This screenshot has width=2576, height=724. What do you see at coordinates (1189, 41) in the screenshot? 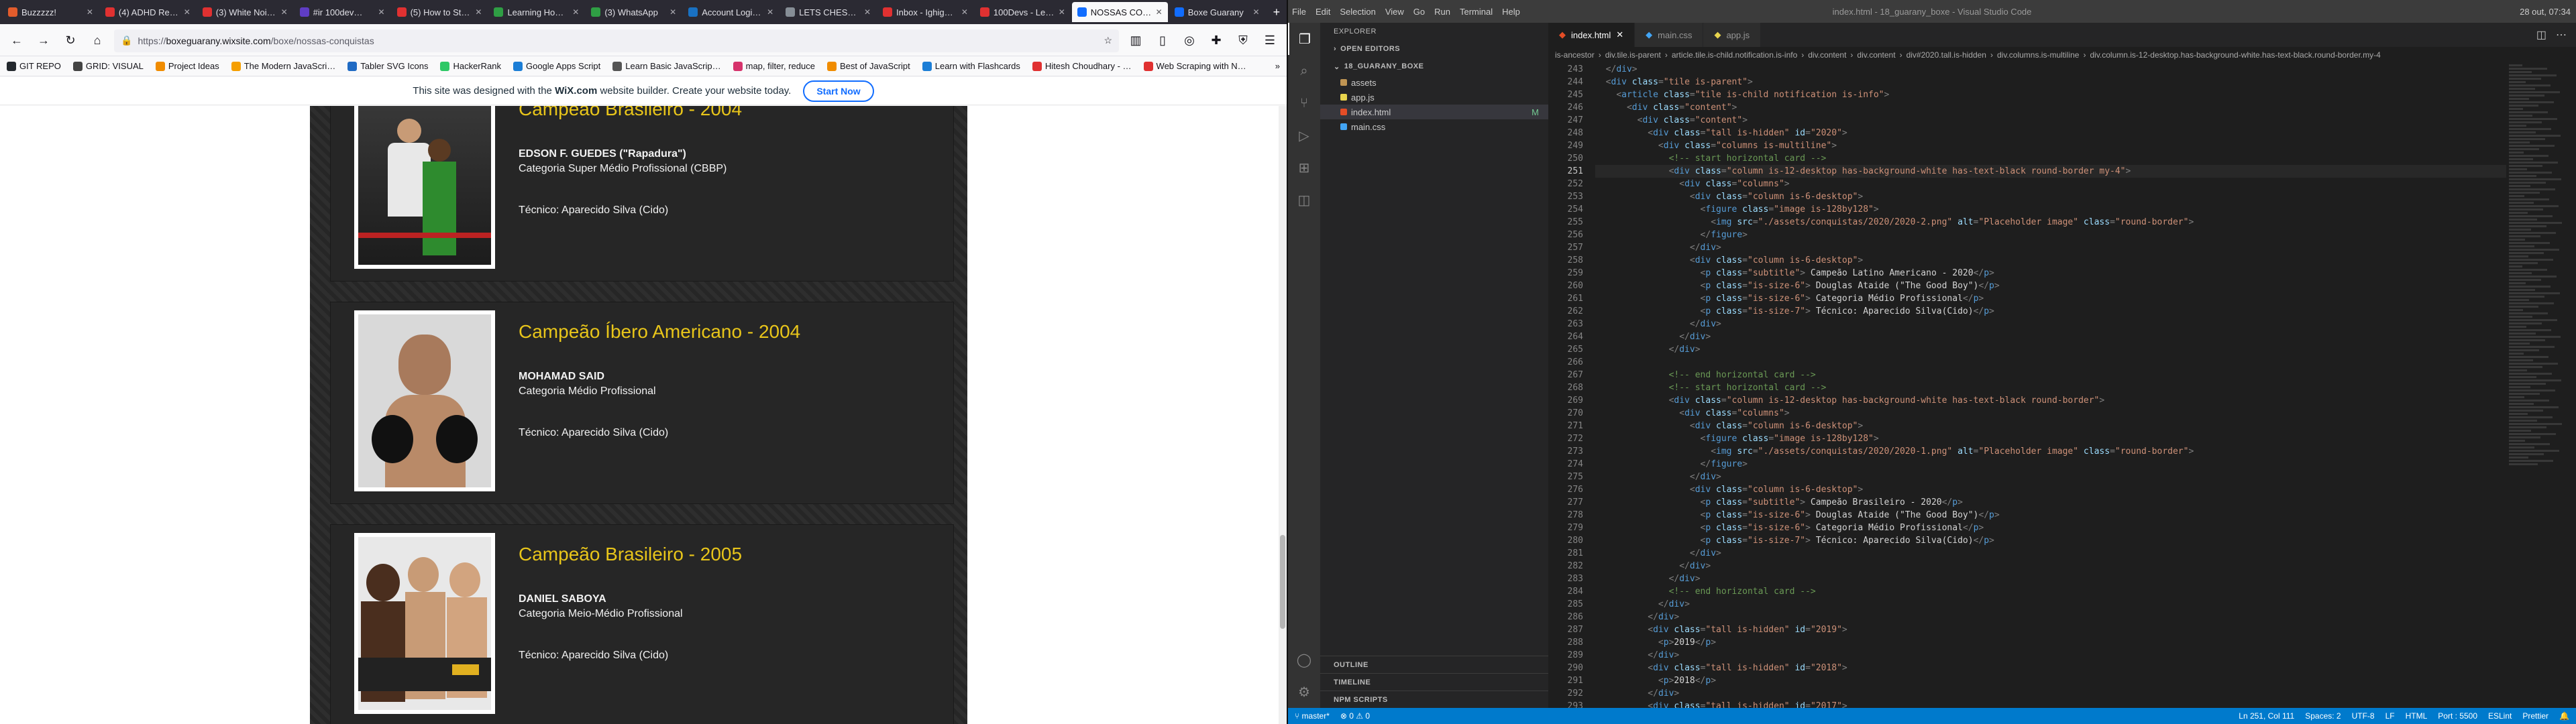
I see `account-icon: ◎` at bounding box center [1189, 41].